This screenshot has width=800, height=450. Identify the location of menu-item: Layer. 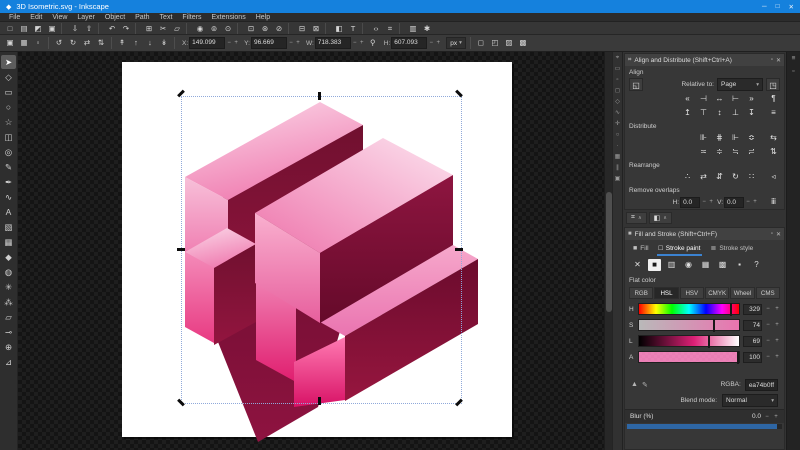
(86, 17).